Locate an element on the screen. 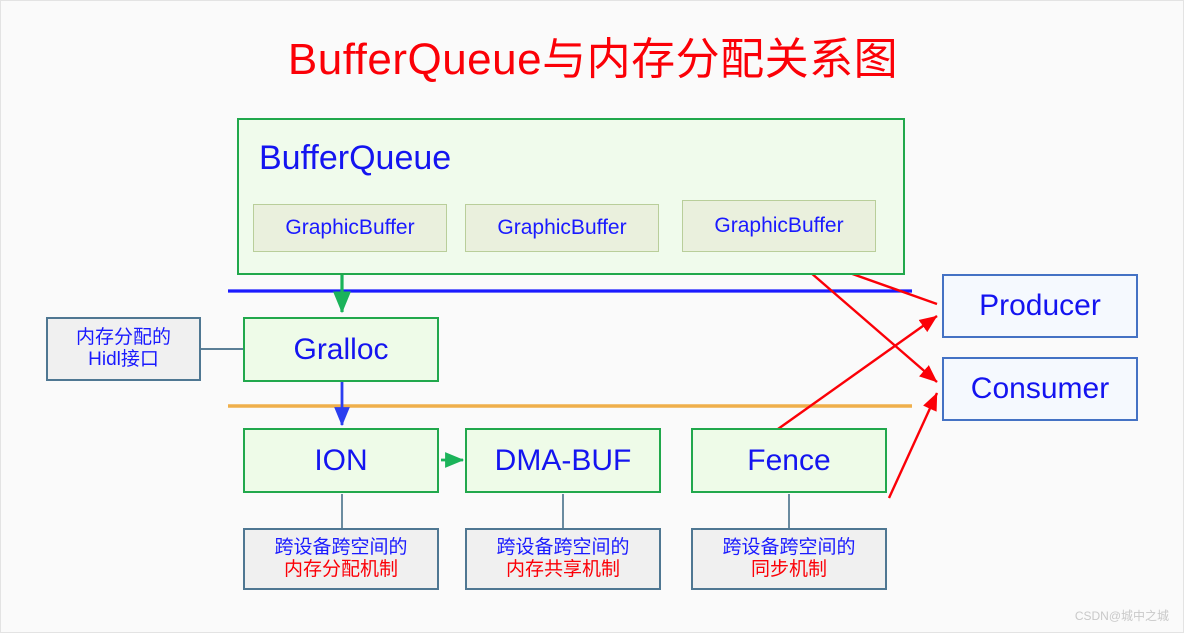 The height and width of the screenshot is (633, 1184). note-hidl-line2: Hidl接口 is located at coordinates (123, 359).